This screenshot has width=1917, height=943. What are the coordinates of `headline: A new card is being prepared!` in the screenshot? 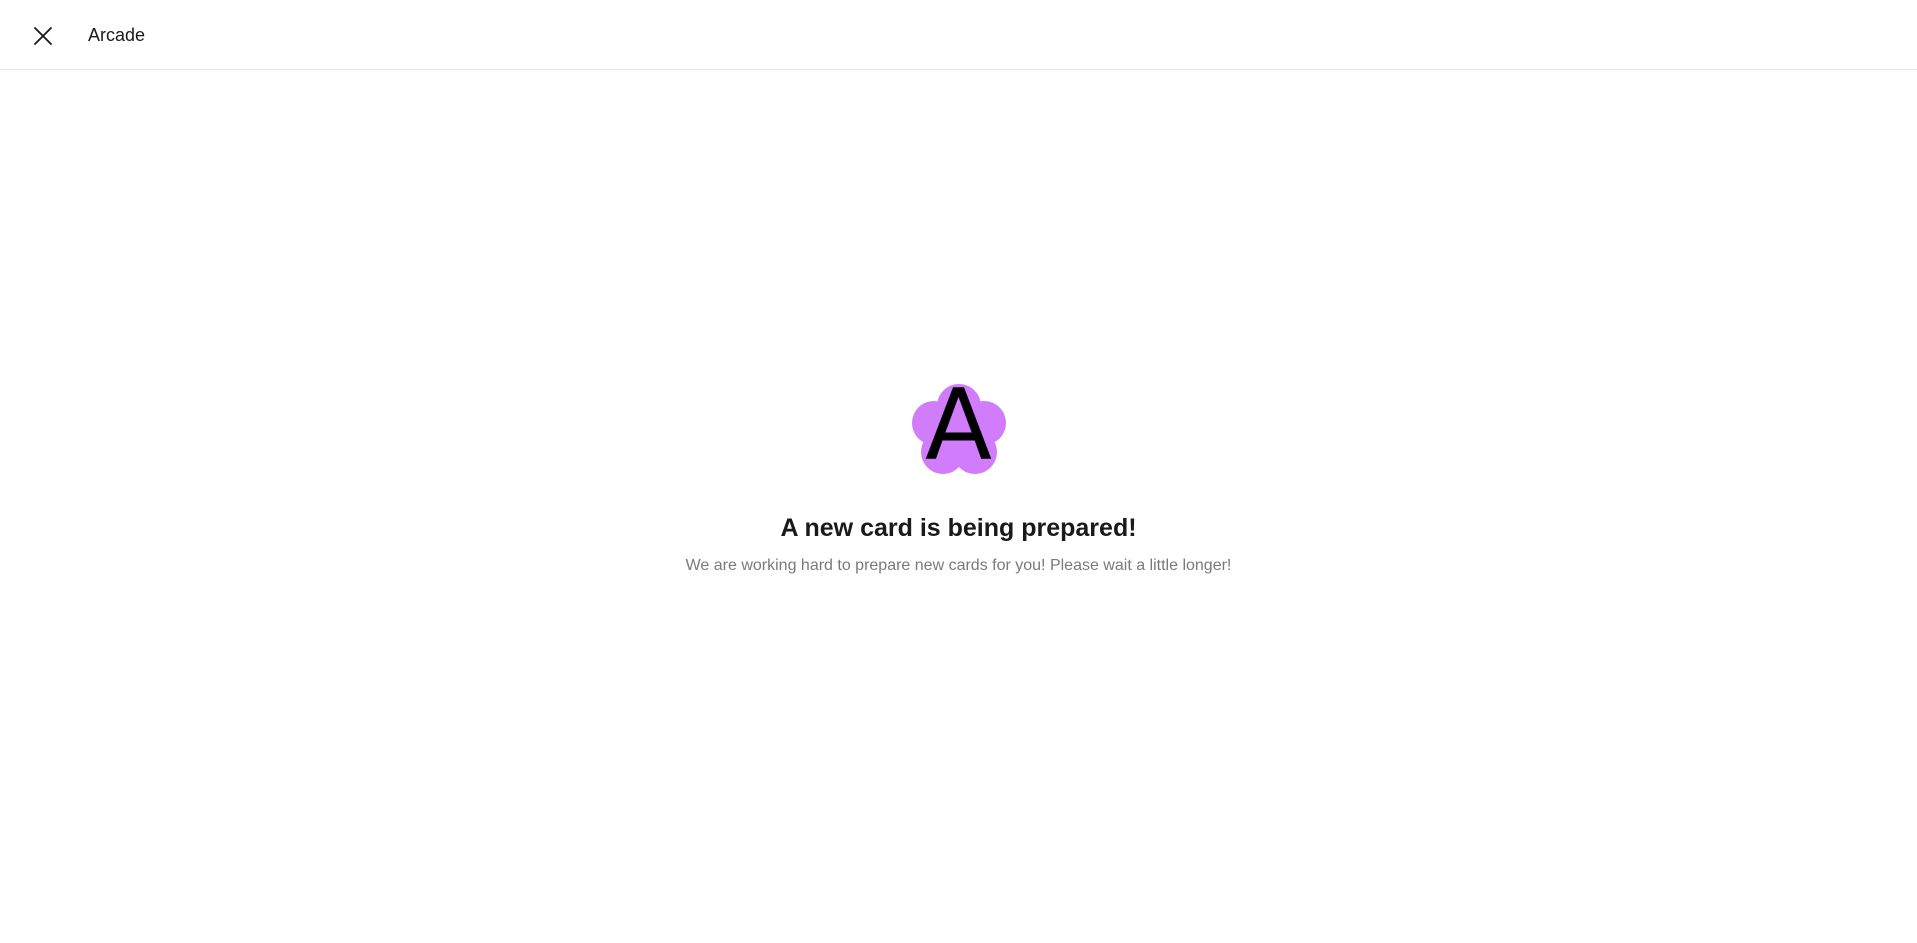 It's located at (958, 528).